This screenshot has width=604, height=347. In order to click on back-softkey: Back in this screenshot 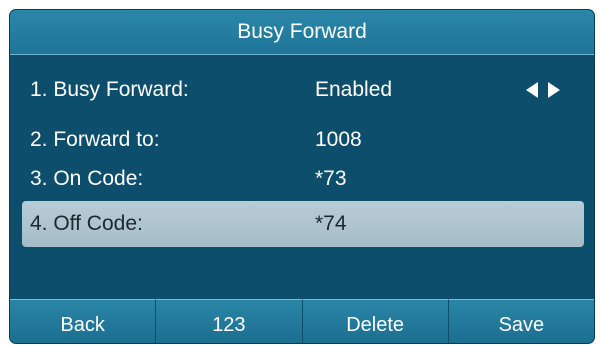, I will do `click(83, 321)`.